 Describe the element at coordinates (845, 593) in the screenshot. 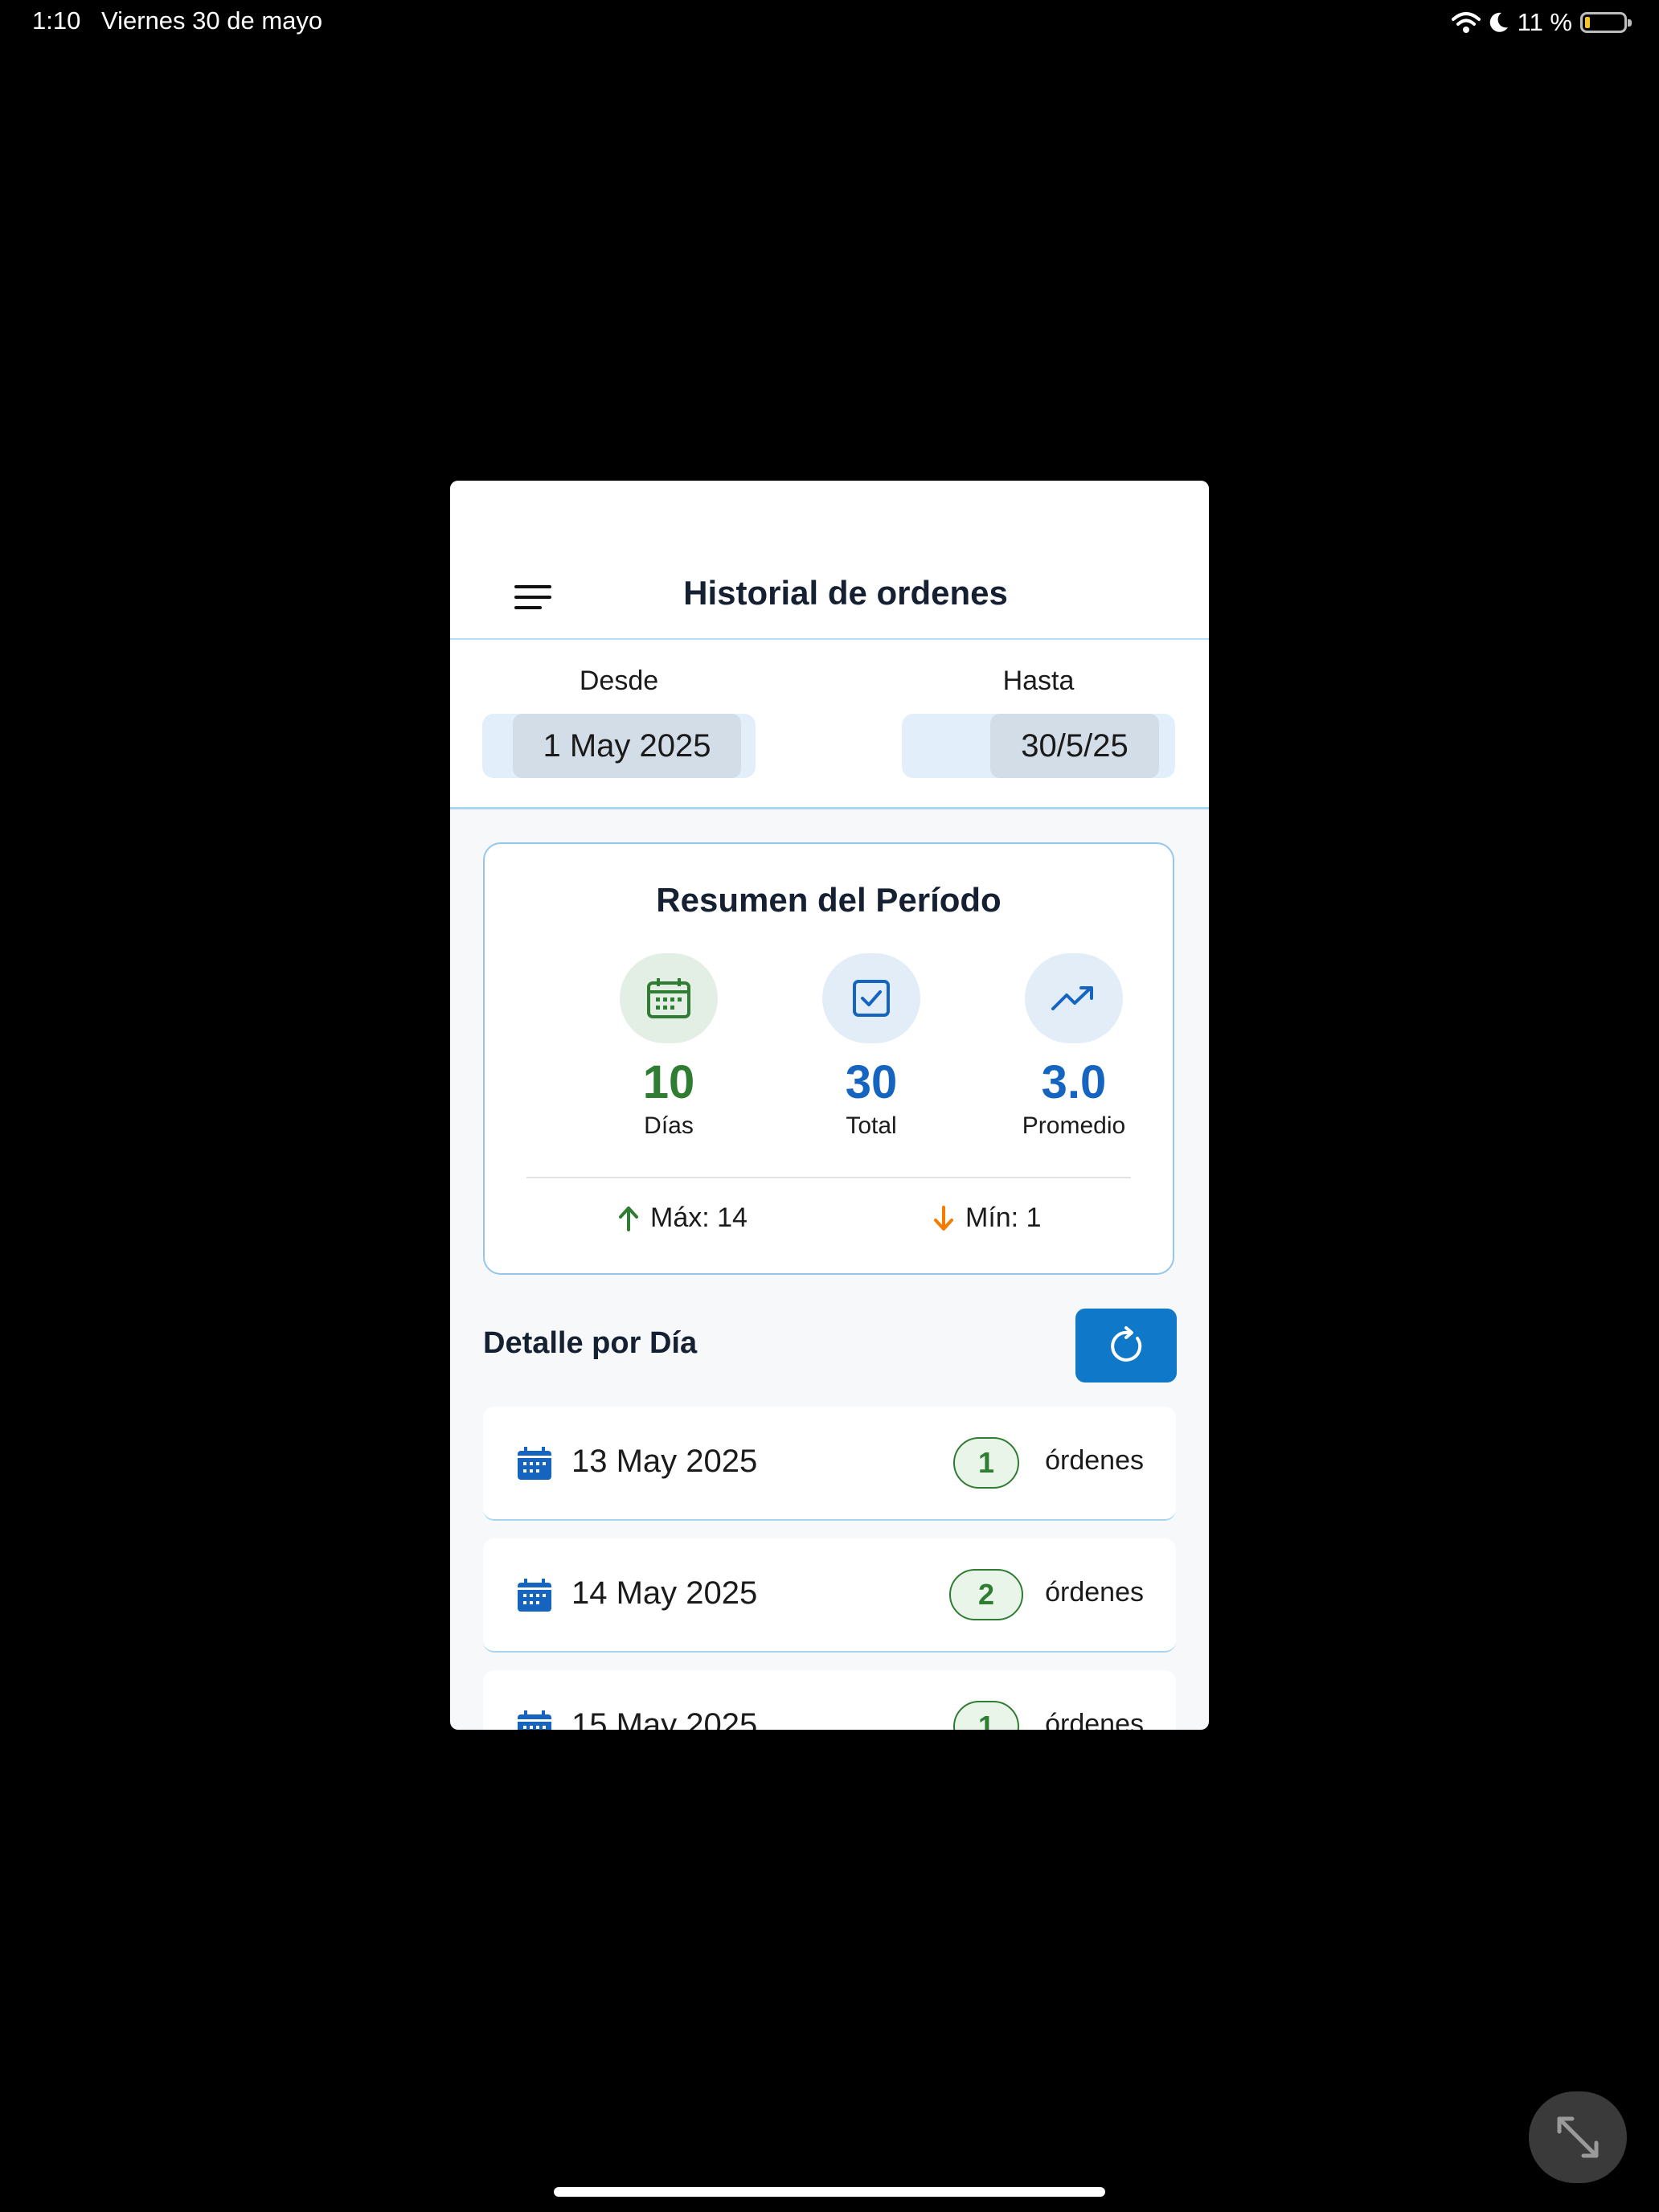

I see `page-title: Historial de ordenes` at that location.